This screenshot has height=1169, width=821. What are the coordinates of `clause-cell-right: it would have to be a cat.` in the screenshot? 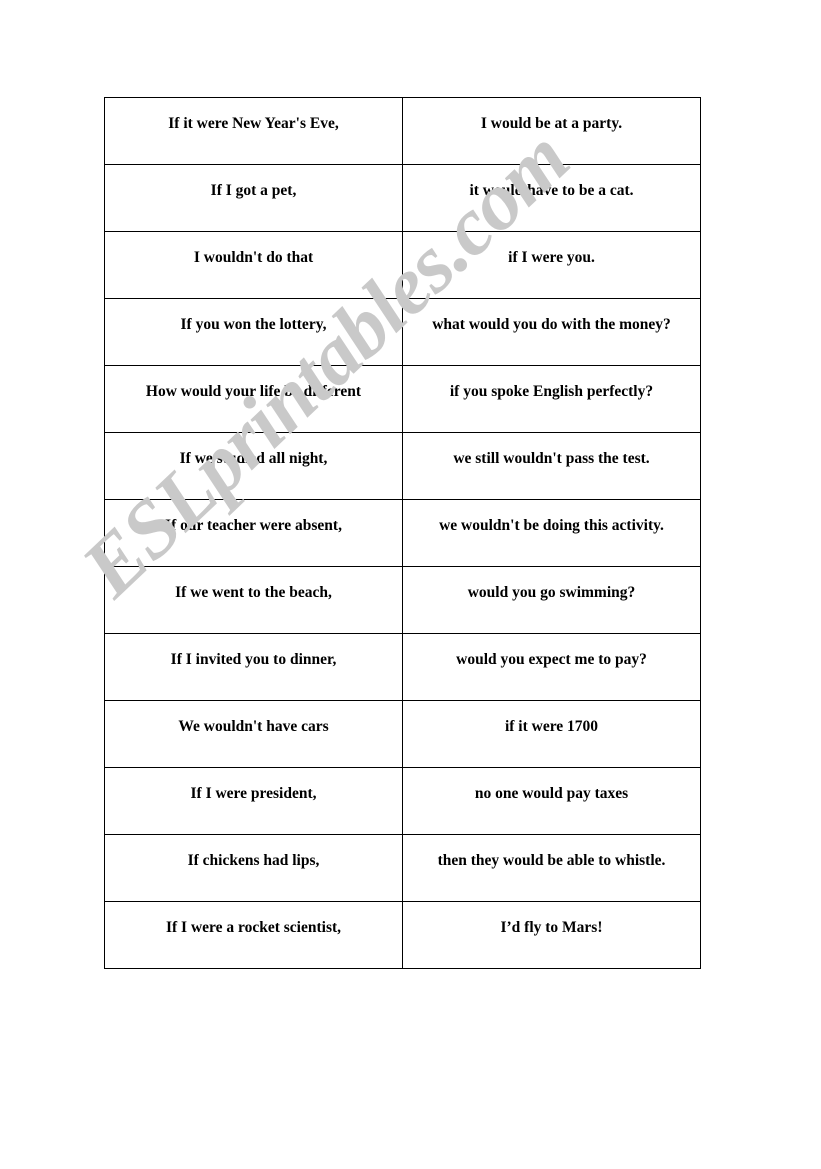 It's located at (551, 198).